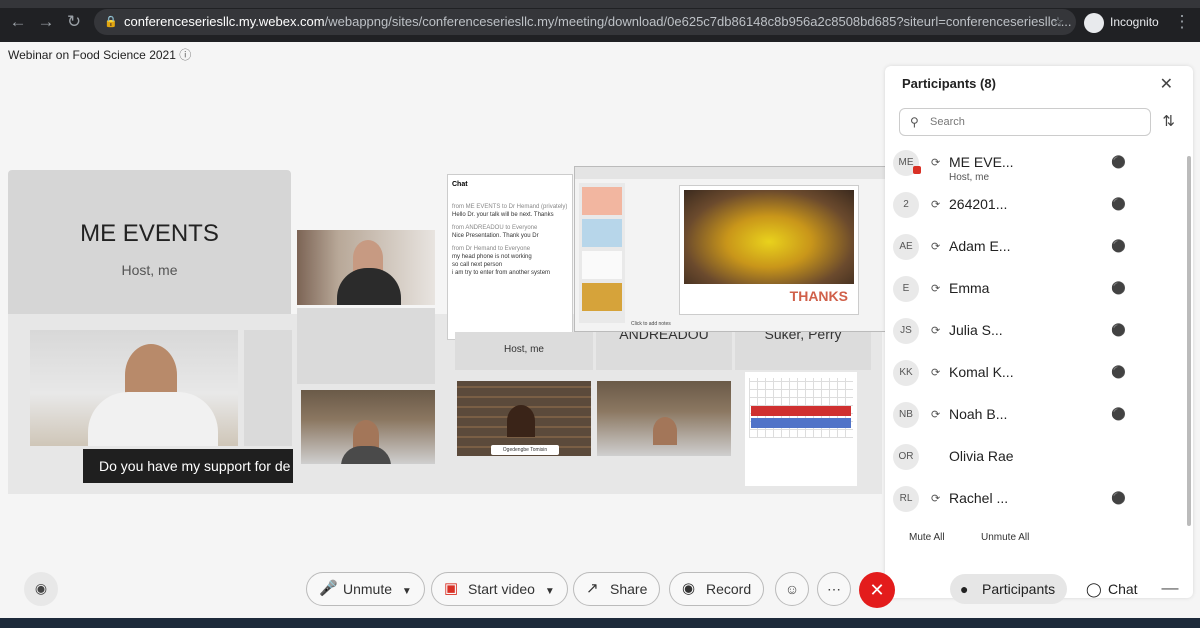  What do you see at coordinates (499, 589) in the screenshot?
I see `start-video-button: ▣ Start video ▼` at bounding box center [499, 589].